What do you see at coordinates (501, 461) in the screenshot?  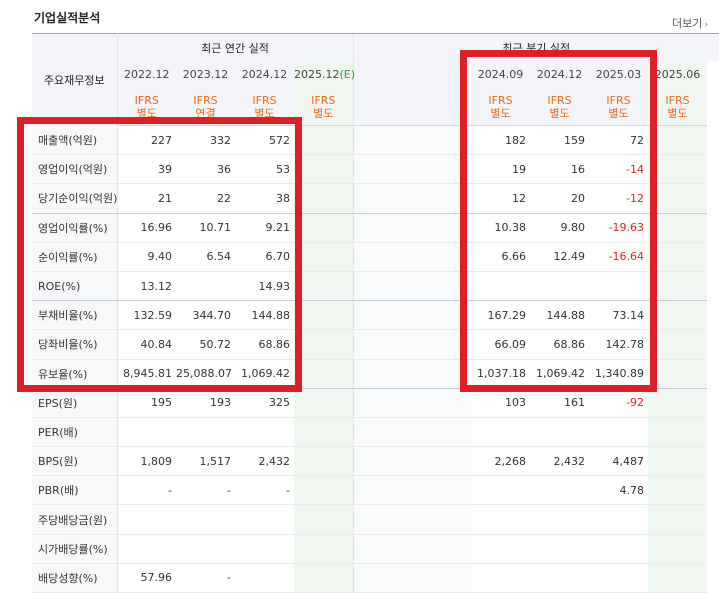 I see `quarter-value-cell: 2,268` at bounding box center [501, 461].